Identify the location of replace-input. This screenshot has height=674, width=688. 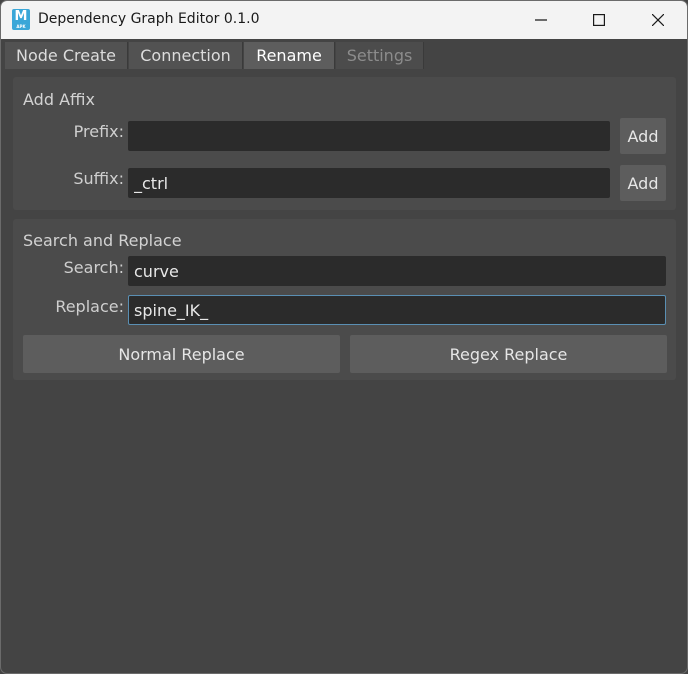
(397, 310).